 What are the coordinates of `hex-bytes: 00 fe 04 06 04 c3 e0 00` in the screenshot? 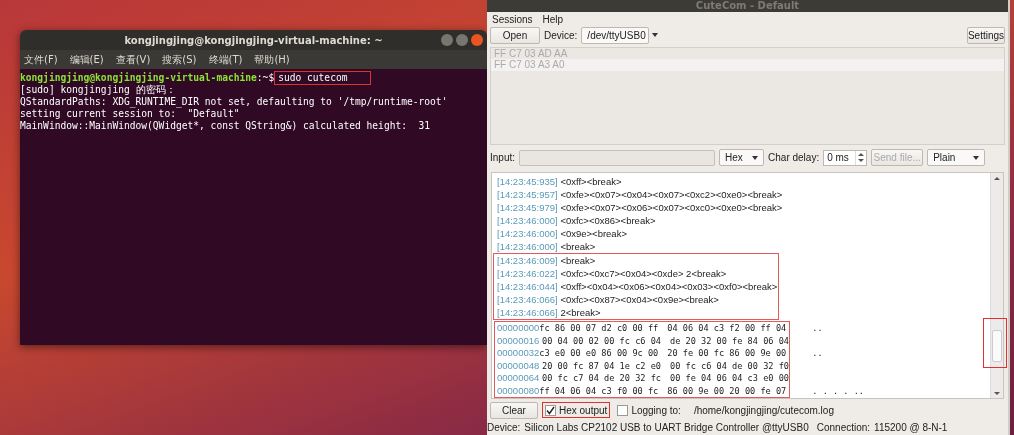 It's located at (729, 378).